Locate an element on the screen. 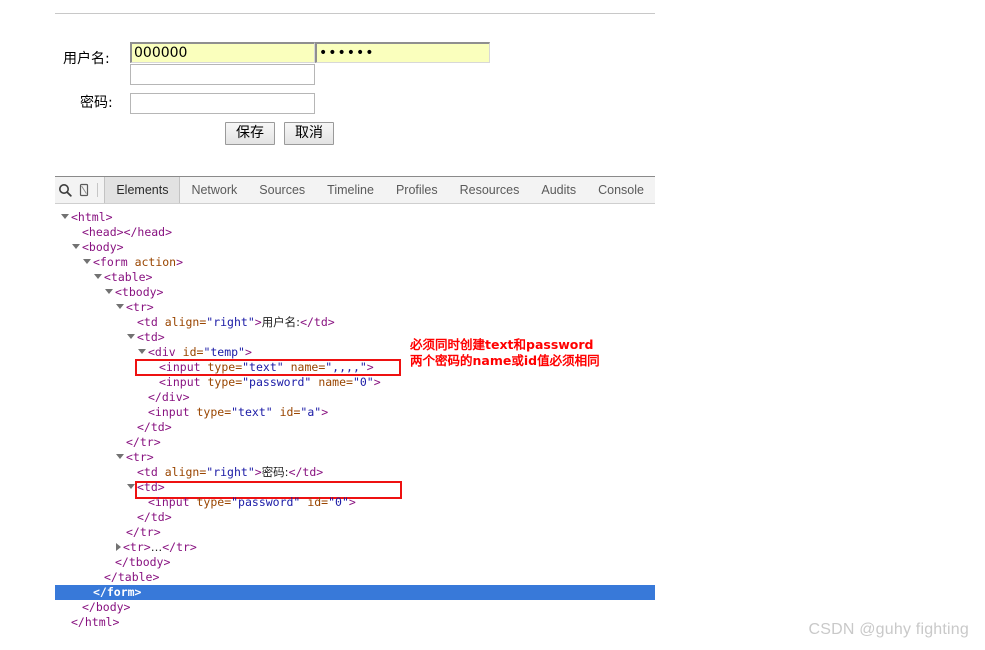 The height and width of the screenshot is (650, 985). rendered-page: 用户名: 密码: 保存 取消 is located at coordinates (355, 73).